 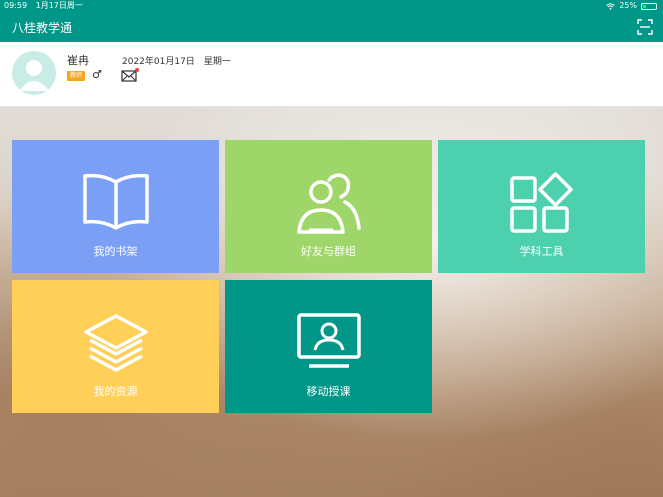 I want to click on date-text: 2022年01月17日, so click(x=158, y=62).